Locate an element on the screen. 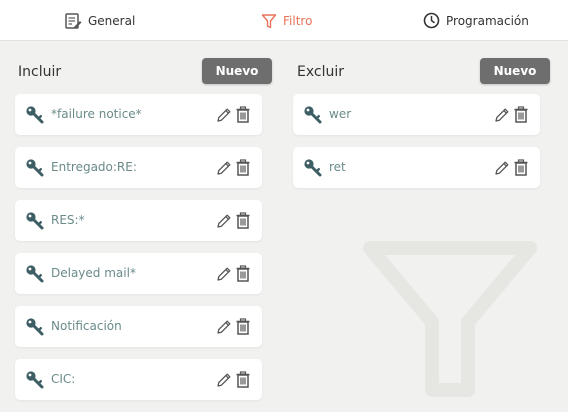  filter-item-label: ret is located at coordinates (337, 167).